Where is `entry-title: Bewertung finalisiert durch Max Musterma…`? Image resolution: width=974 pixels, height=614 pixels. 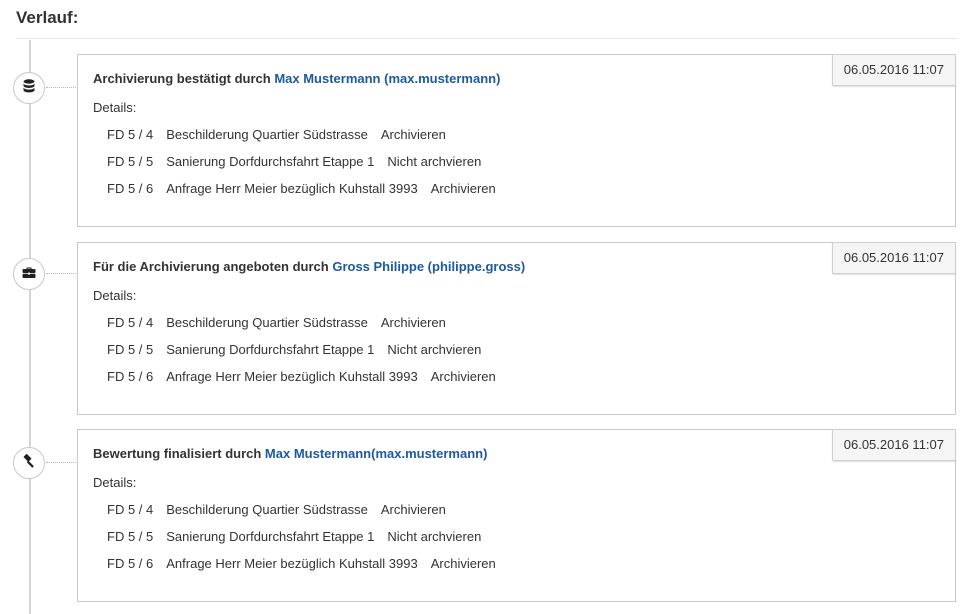
entry-title: Bewertung finalisiert durch Max Musterma… is located at coordinates (290, 453).